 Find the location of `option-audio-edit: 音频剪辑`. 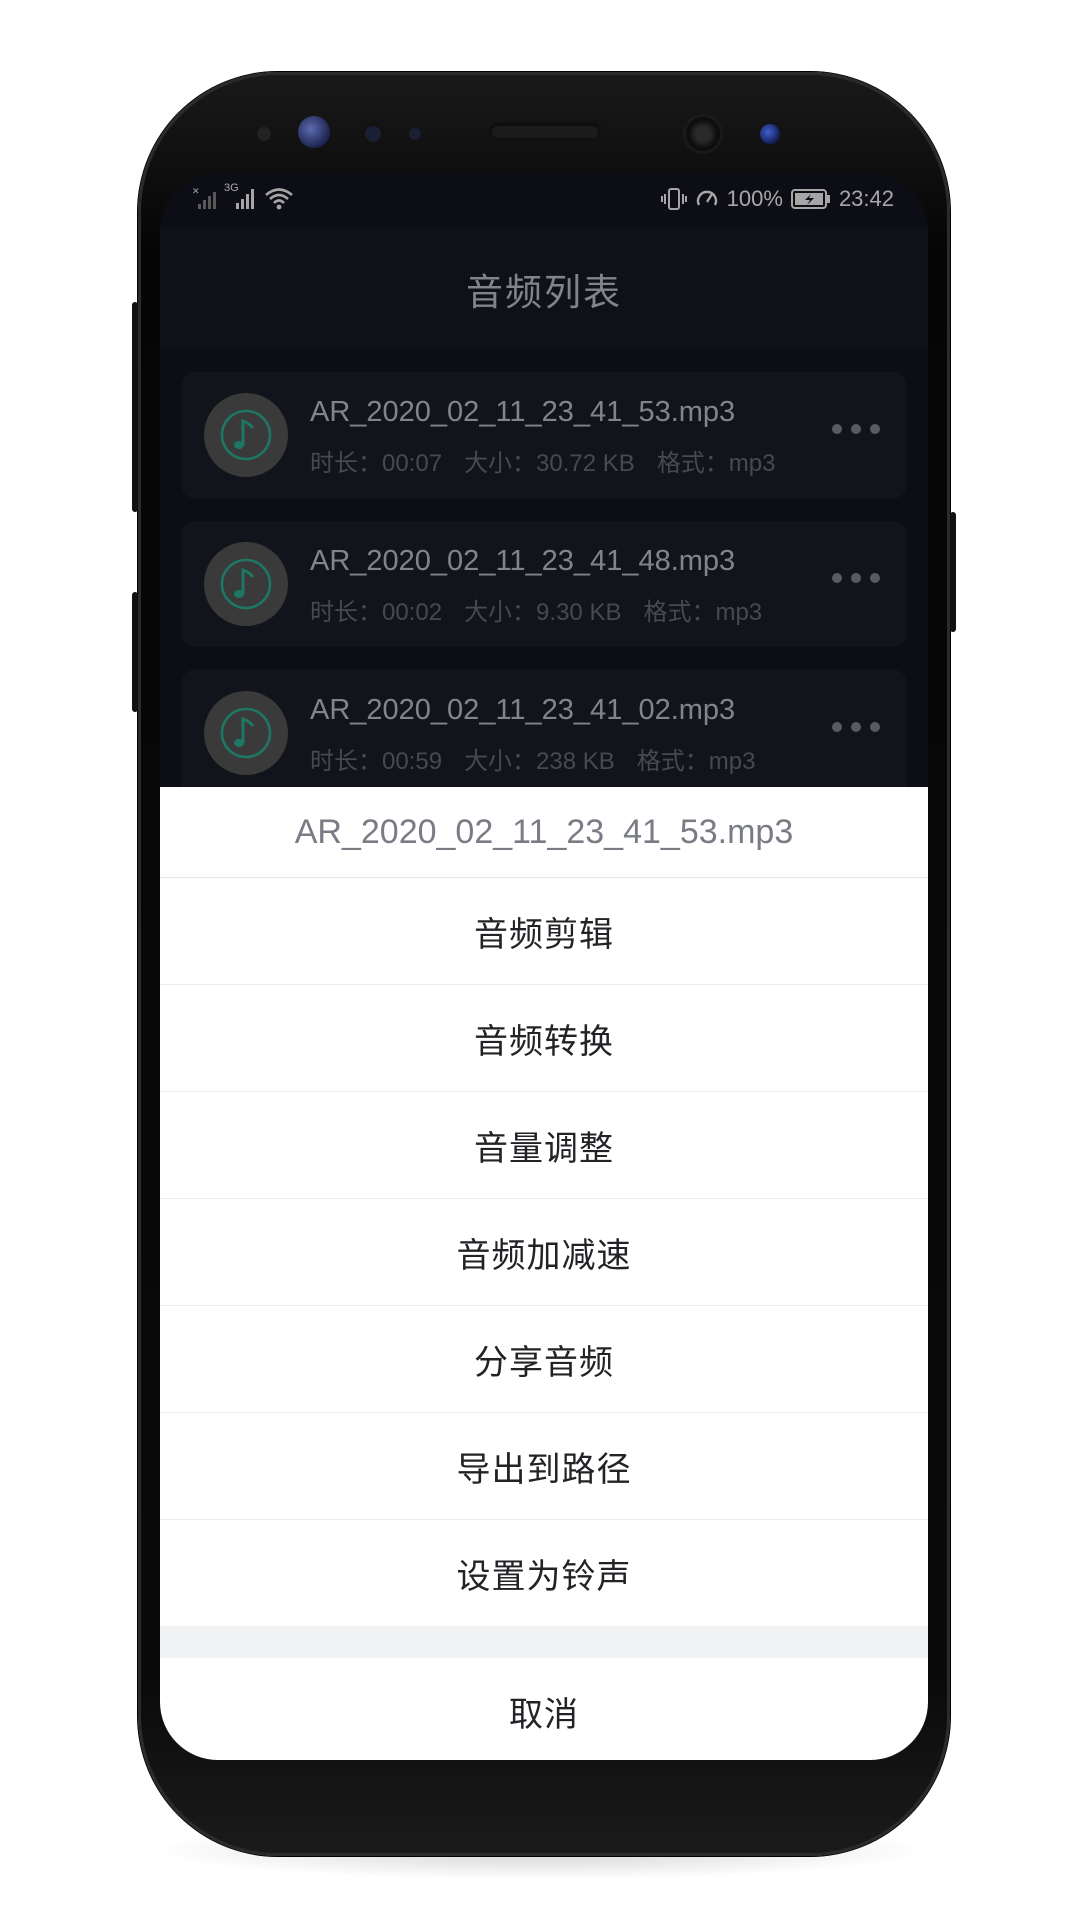

option-audio-edit: 音频剪辑 is located at coordinates (544, 931).